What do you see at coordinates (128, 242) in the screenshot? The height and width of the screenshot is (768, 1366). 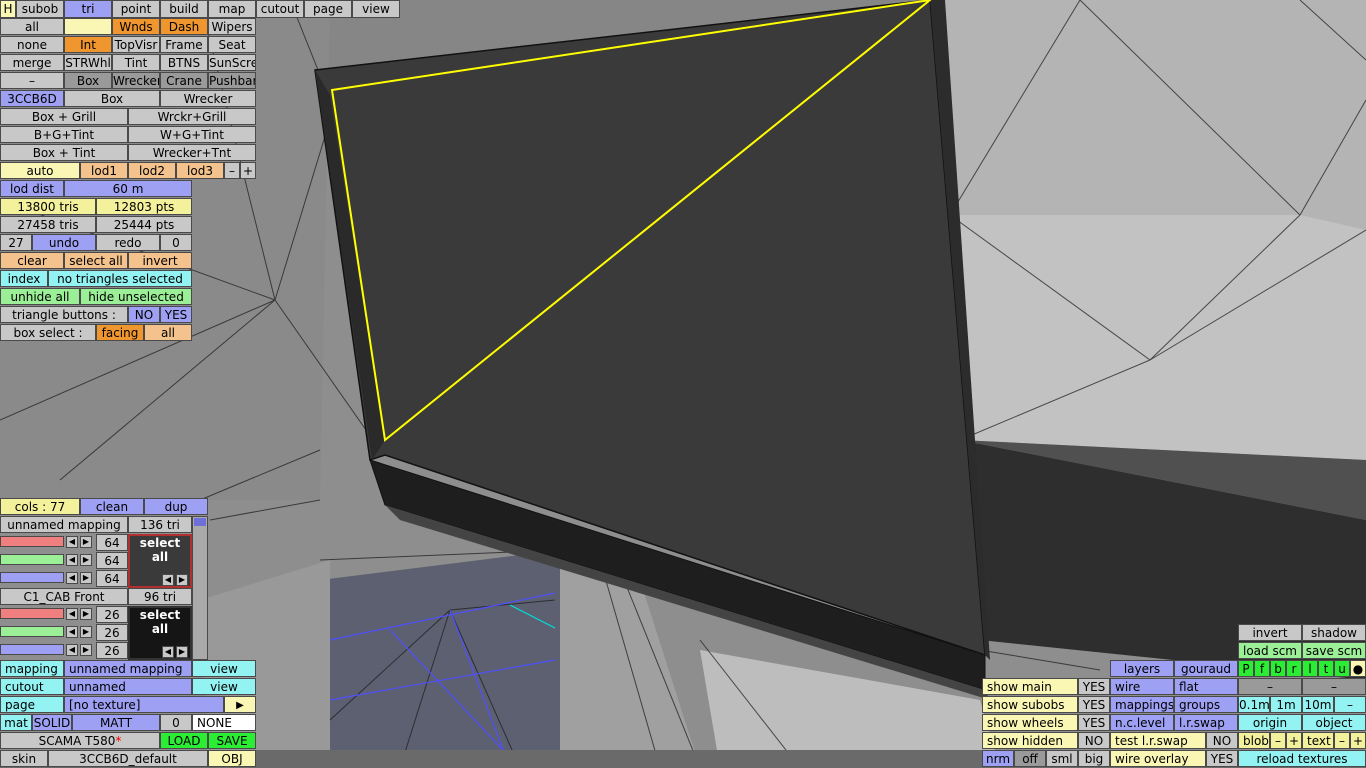 I see `redo-button: redo` at bounding box center [128, 242].